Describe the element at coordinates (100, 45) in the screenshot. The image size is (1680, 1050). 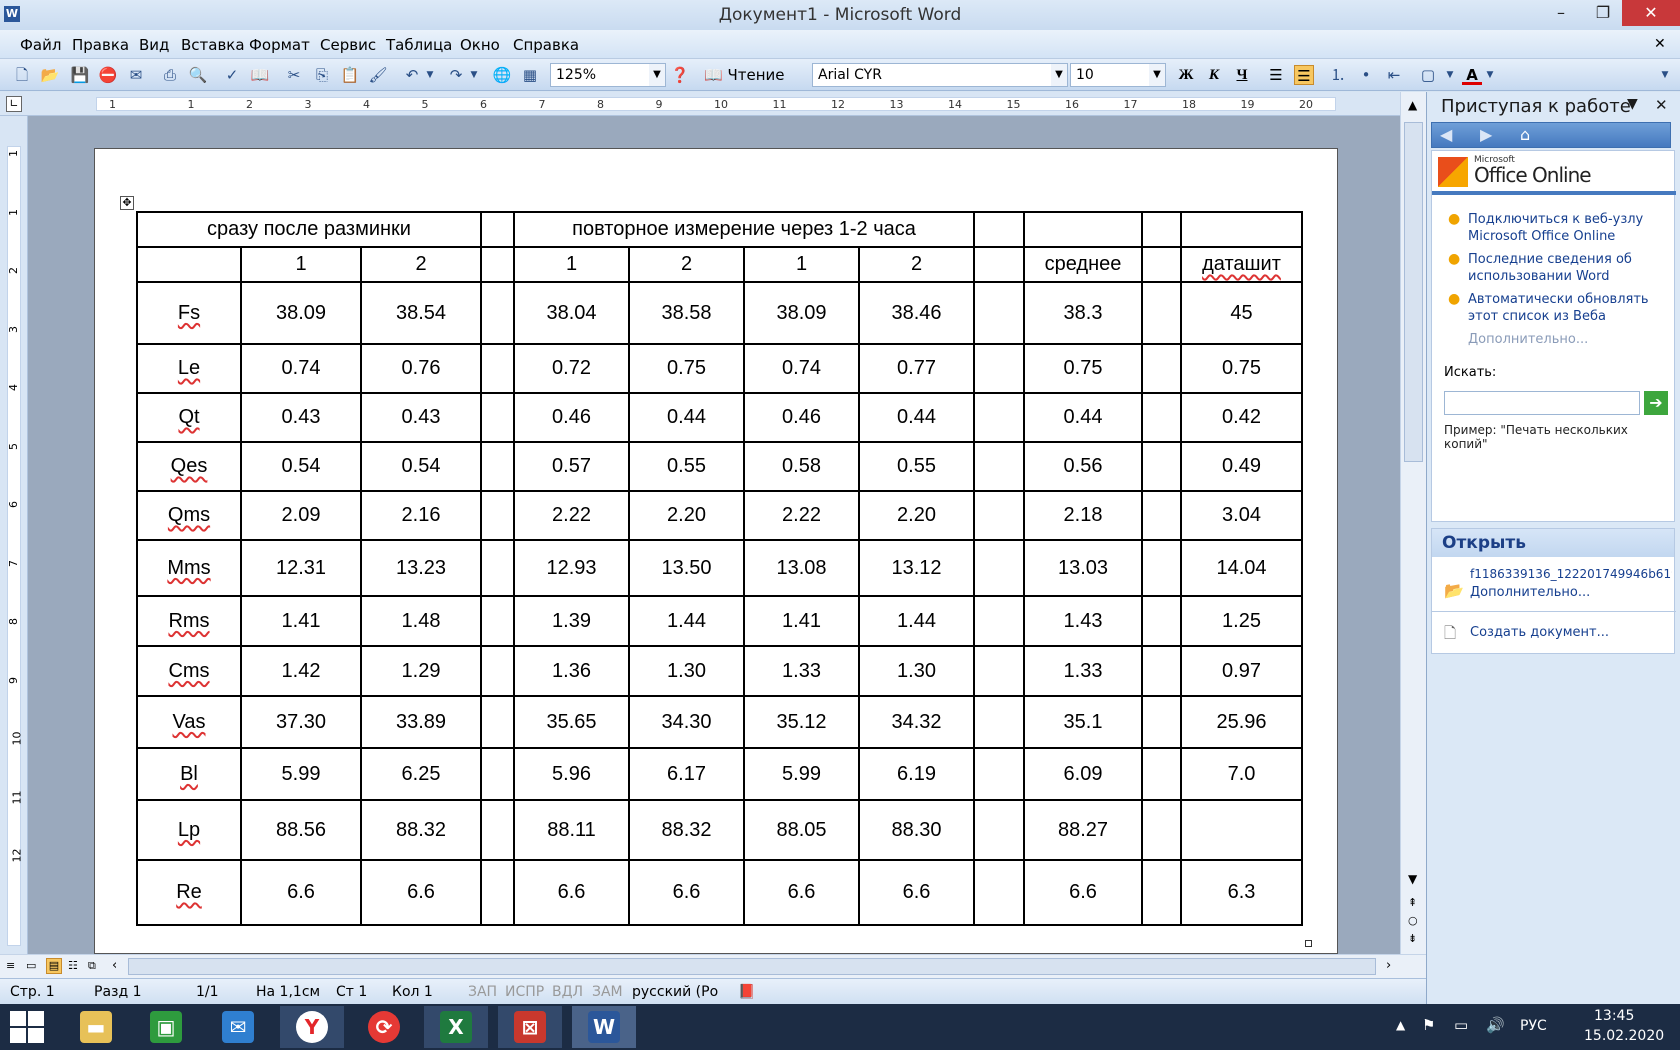
I see `menu-edit: Правка` at that location.